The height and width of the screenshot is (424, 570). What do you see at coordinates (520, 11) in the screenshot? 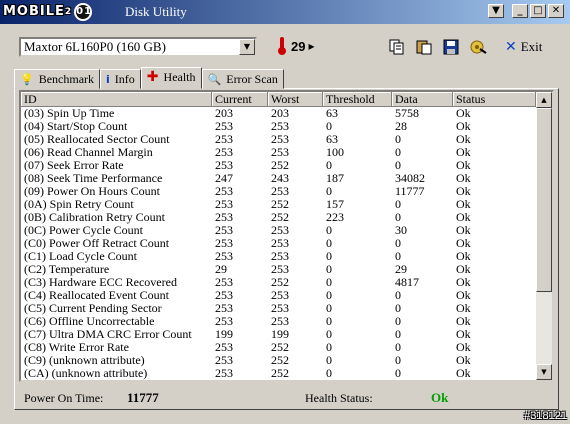
I see `minimize-button: _` at bounding box center [520, 11].